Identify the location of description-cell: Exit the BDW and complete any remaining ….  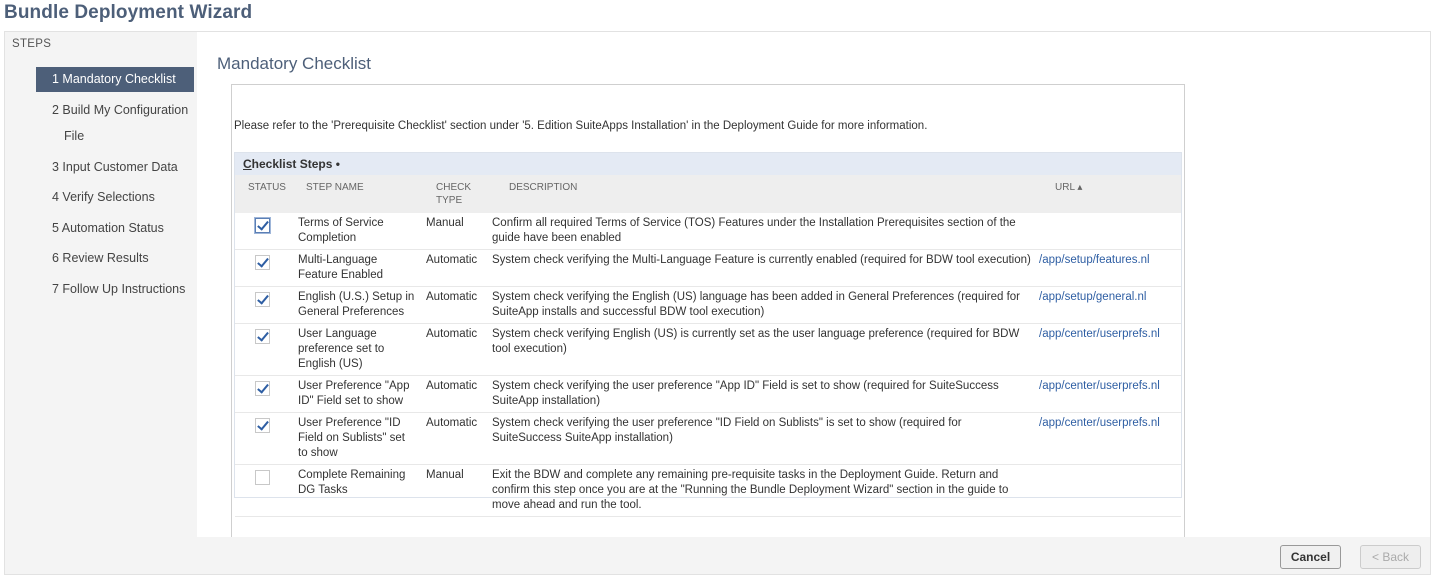
(765, 490).